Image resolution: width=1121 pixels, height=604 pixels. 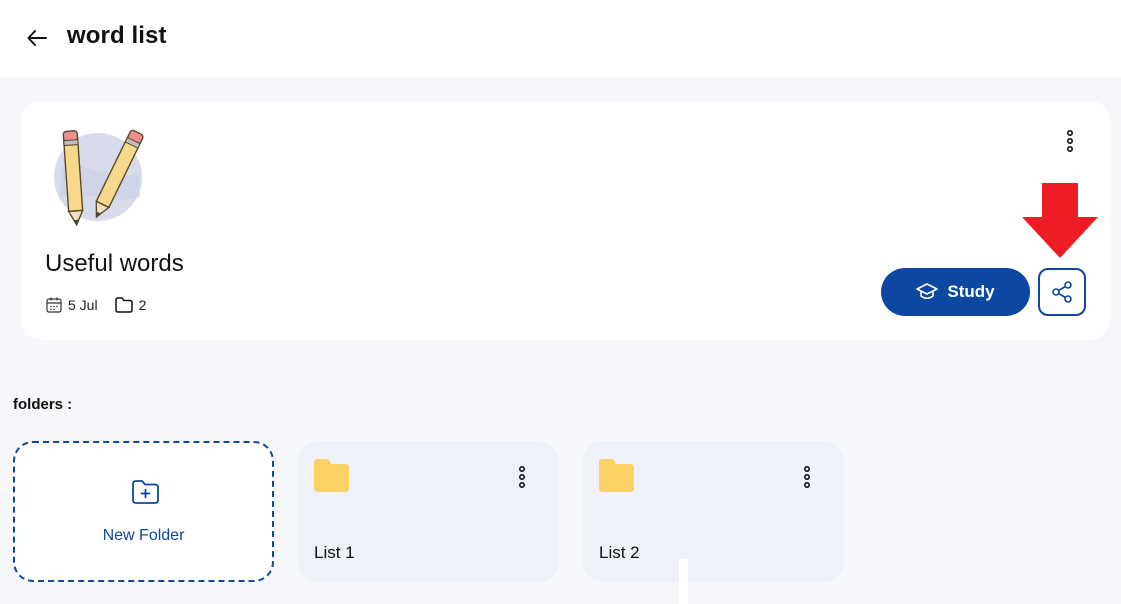 What do you see at coordinates (143, 535) in the screenshot?
I see `new-folder-label: New Folder` at bounding box center [143, 535].